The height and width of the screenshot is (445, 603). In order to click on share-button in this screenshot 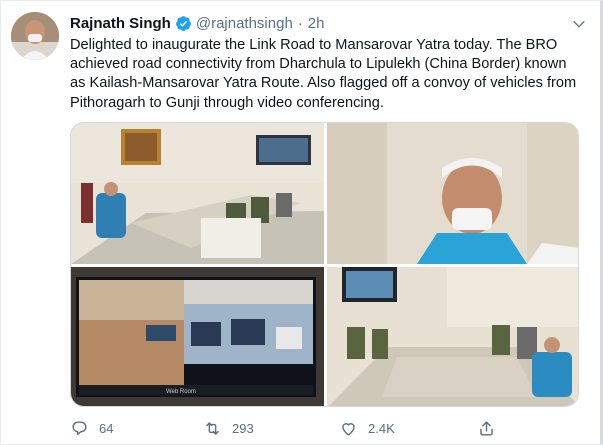, I will do `click(486, 428)`.